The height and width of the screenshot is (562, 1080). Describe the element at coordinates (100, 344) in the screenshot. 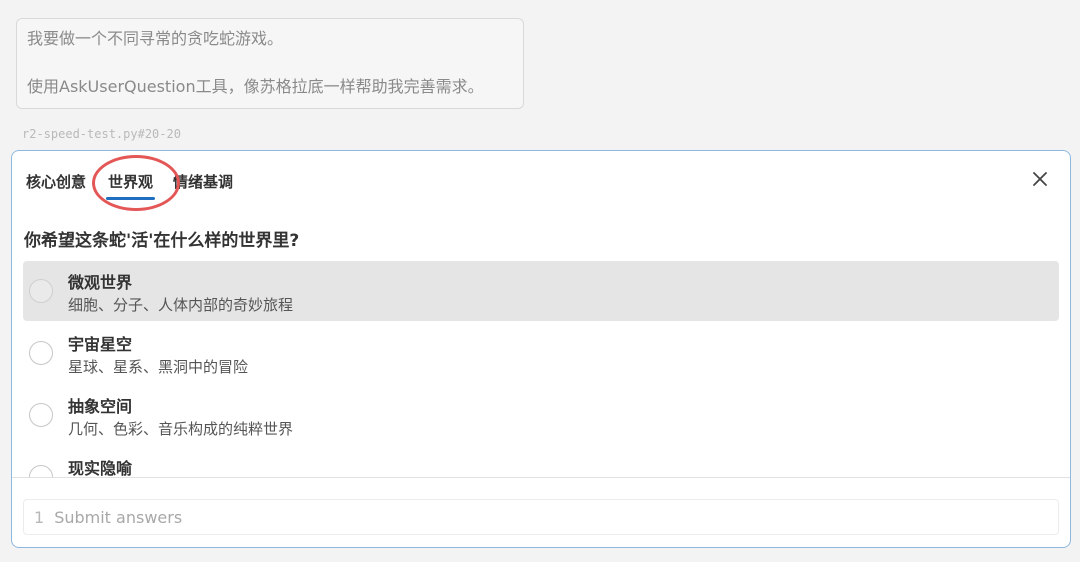

I see `option-title: 宇宙星空` at that location.